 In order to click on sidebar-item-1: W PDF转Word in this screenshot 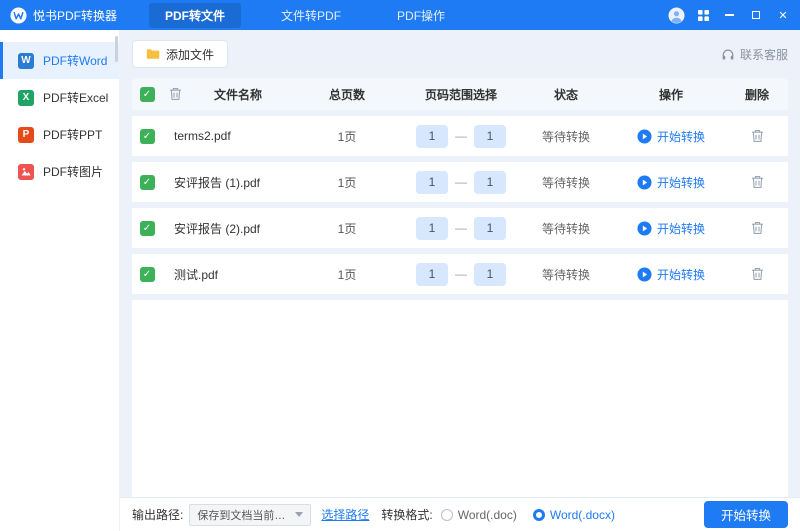, I will do `click(59, 60)`.